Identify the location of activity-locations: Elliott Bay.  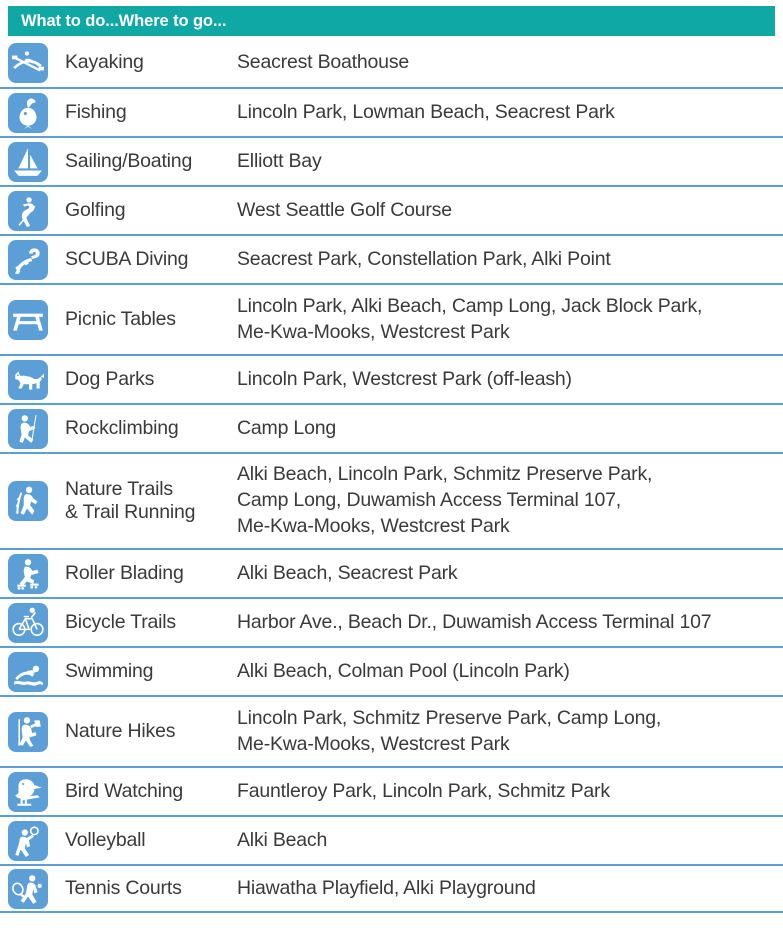
(279, 160).